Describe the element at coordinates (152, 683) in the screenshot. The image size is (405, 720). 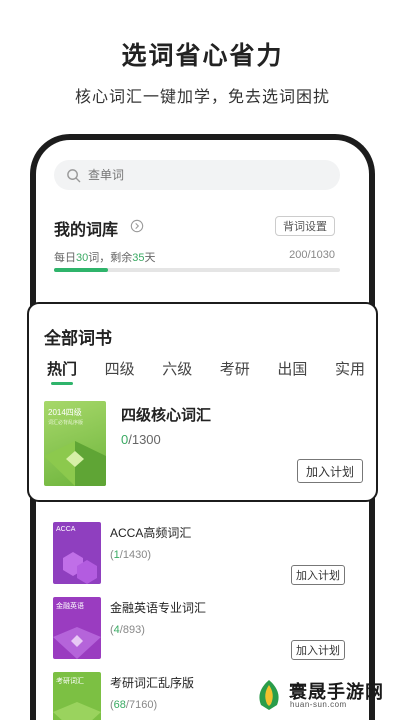
I see `book-name: 考研词汇乱序版` at that location.